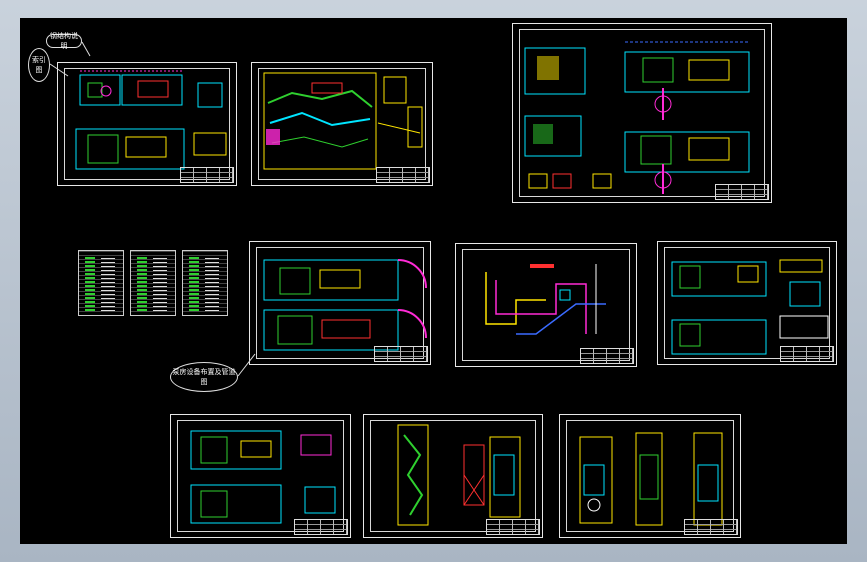 This screenshot has width=867, height=562. I want to click on callout-label: 索引图, so click(39, 65).